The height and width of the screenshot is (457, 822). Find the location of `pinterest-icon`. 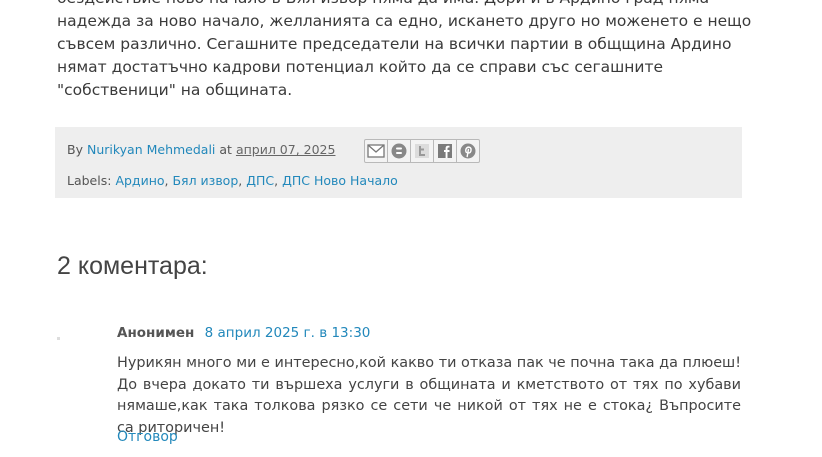

pinterest-icon is located at coordinates (468, 151).